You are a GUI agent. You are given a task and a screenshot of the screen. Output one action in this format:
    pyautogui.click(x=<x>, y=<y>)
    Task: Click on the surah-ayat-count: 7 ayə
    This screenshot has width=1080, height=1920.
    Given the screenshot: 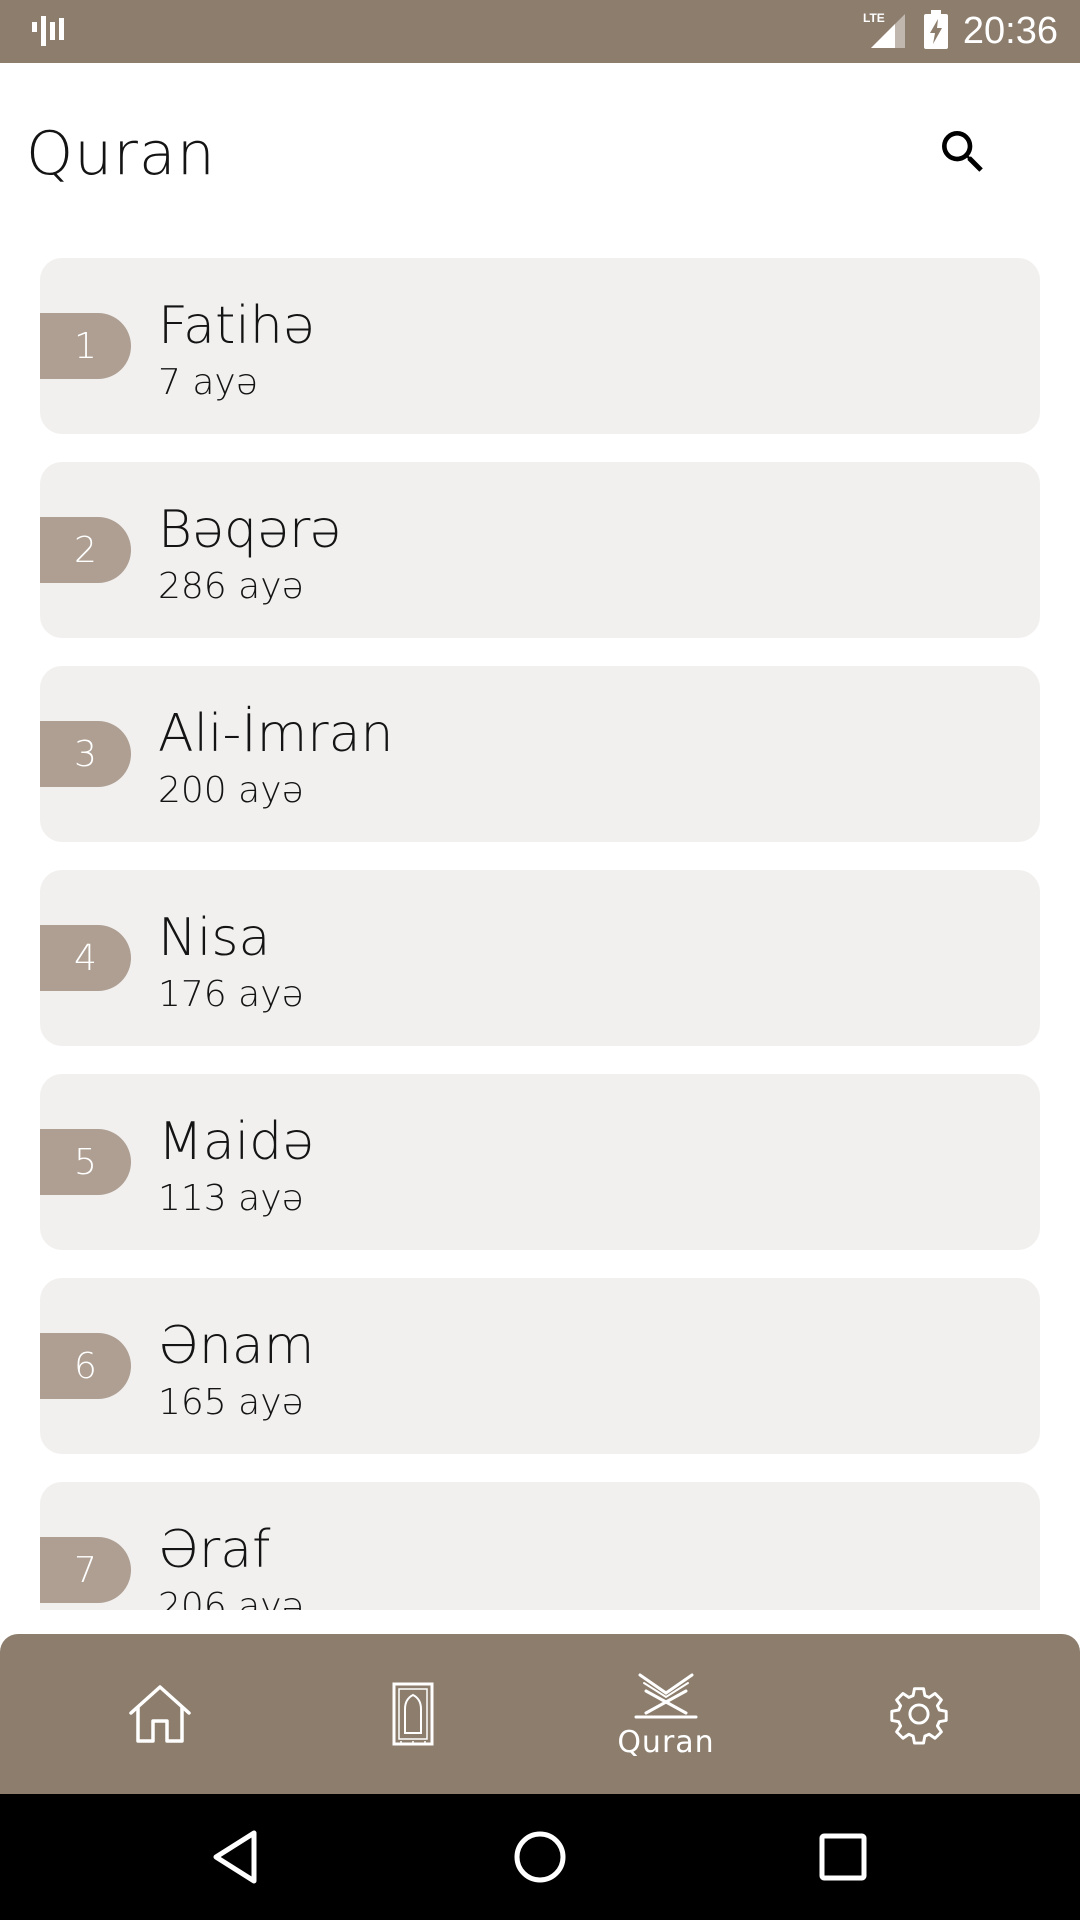 What is the action you would take?
    pyautogui.click(x=208, y=382)
    